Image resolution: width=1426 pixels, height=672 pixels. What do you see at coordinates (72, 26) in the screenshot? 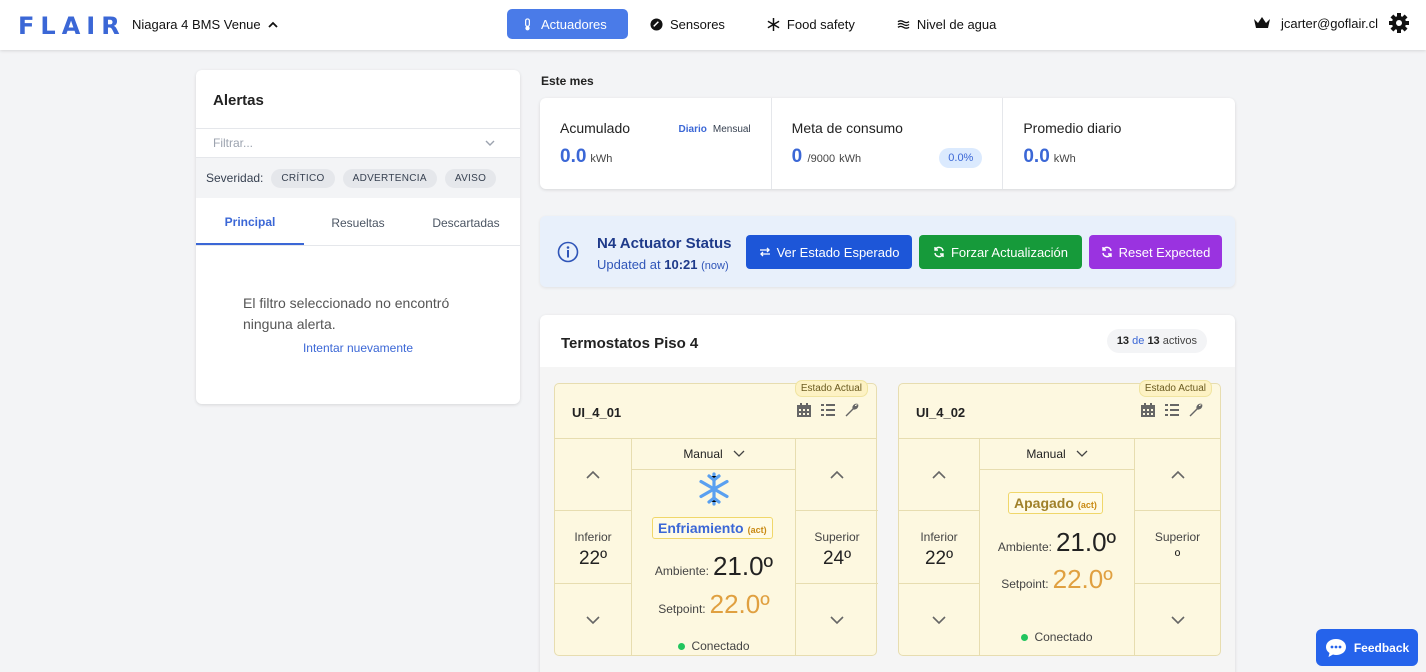
I see `flair-logo: FLAIR` at bounding box center [72, 26].